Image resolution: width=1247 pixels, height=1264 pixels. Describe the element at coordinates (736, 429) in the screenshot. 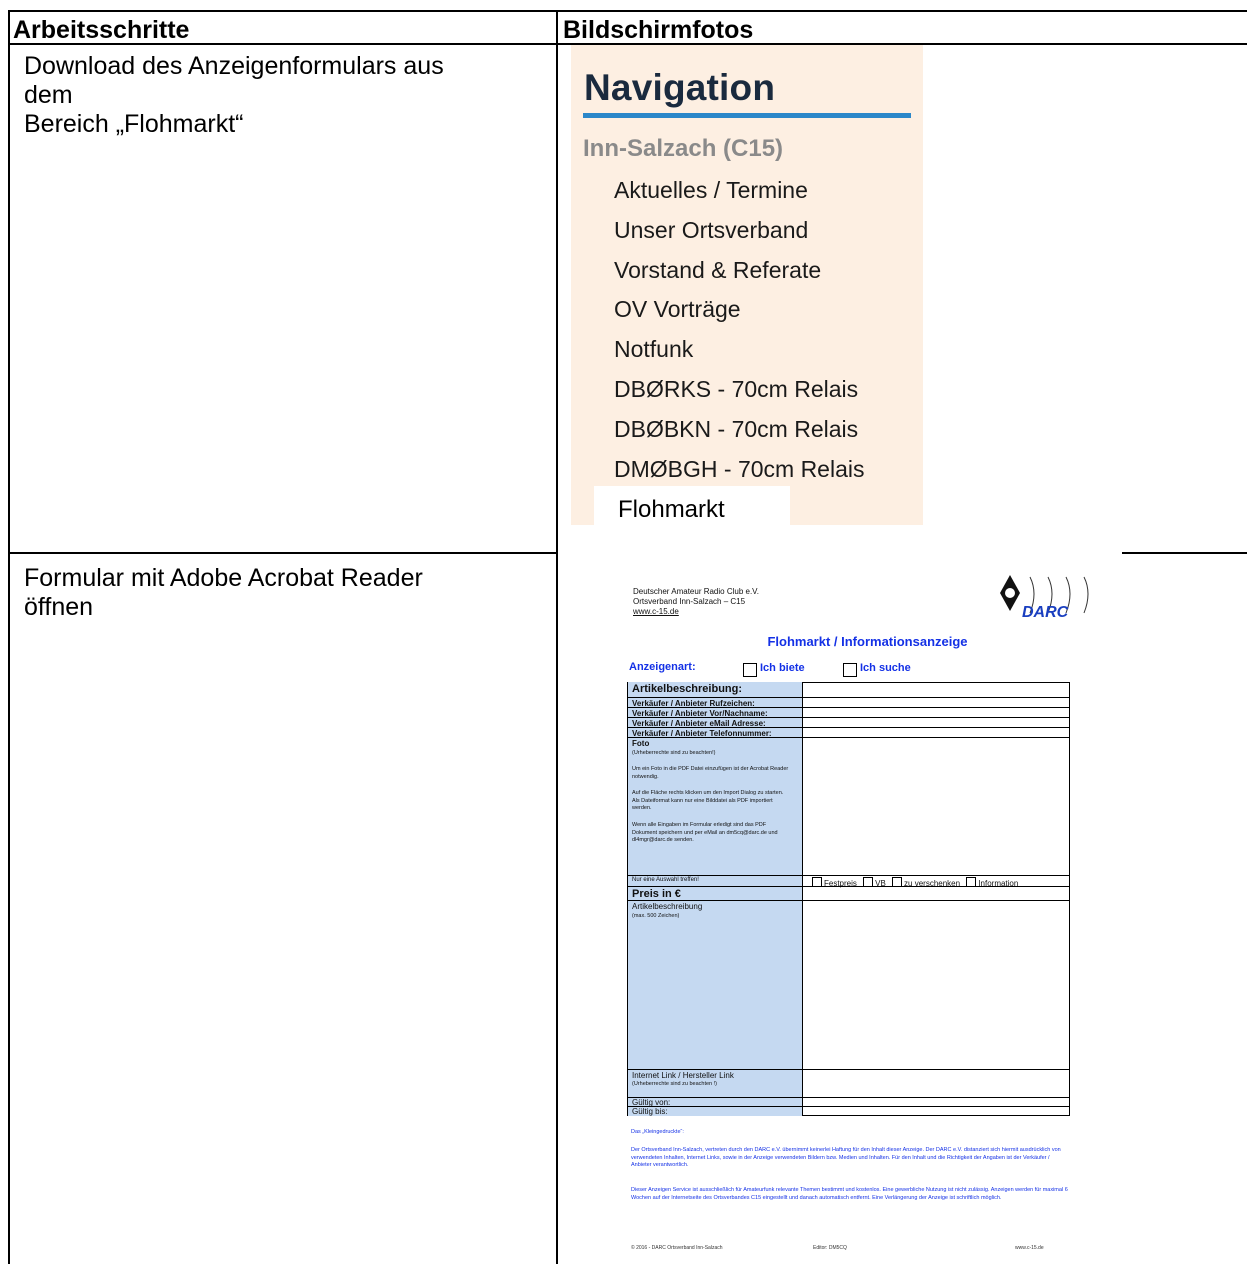

I see `nav-item-dbobkn: DBØBKN - 70cm Relais` at that location.